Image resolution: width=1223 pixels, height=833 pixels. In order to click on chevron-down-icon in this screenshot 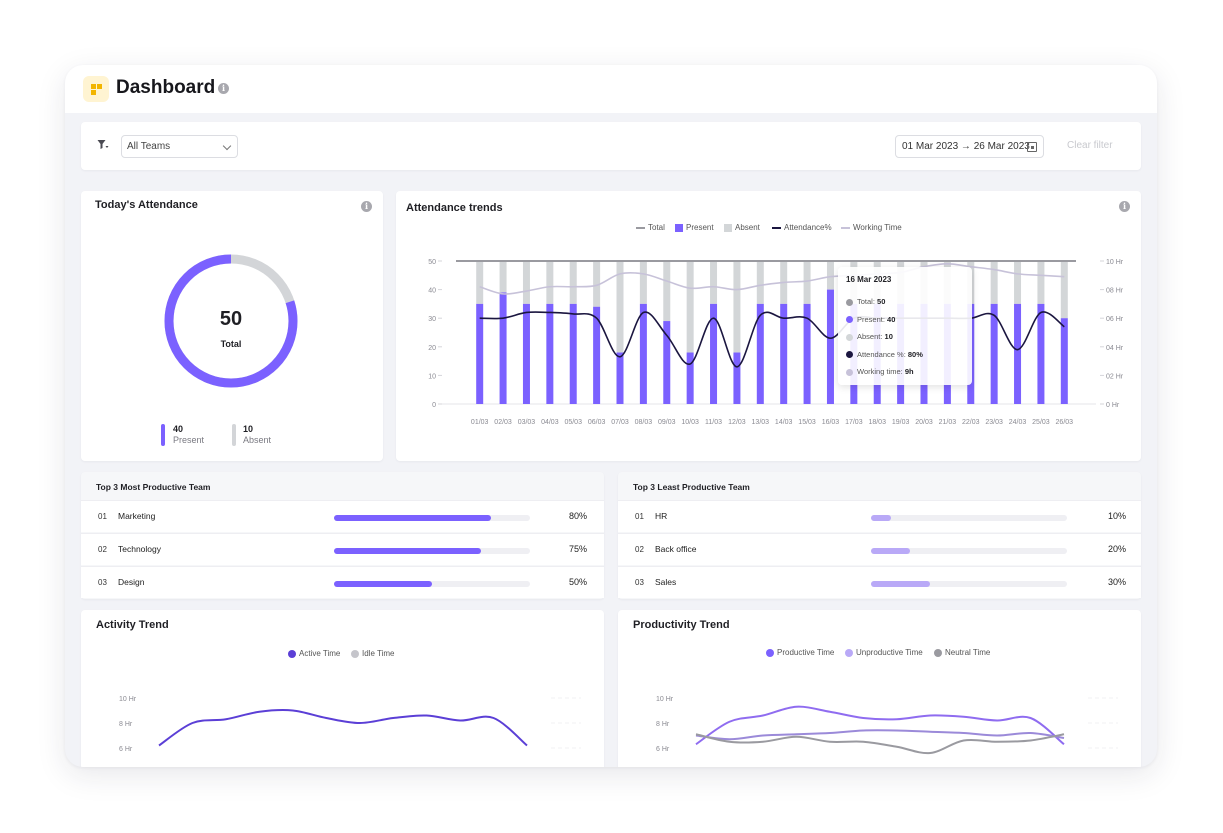, I will do `click(227, 146)`.